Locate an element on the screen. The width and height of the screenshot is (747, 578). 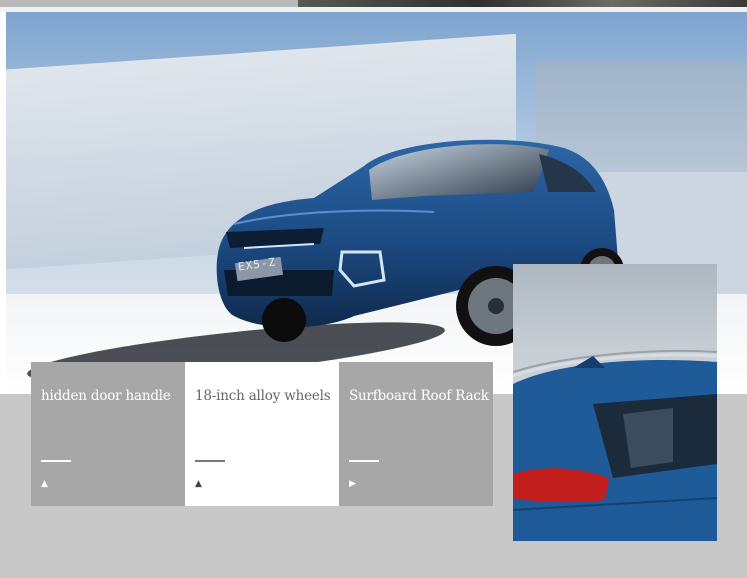
tab-alloy-wheels: 18-inch alloy wheels ▲ is located at coordinates (262, 434).